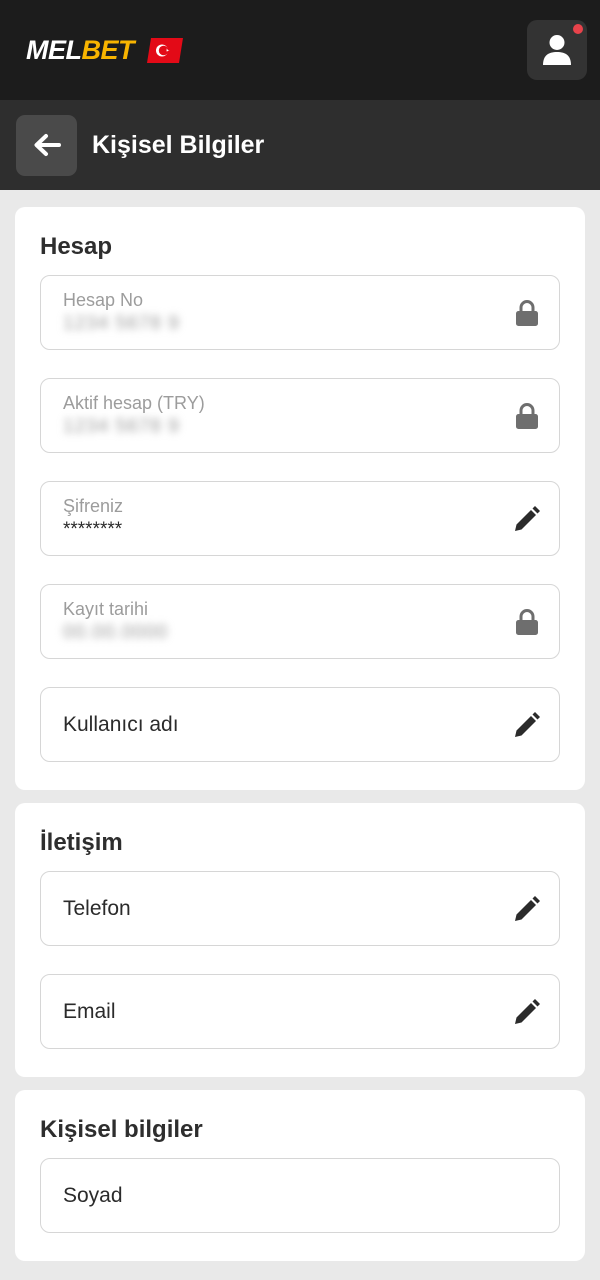 This screenshot has width=600, height=1280. I want to click on section-title: Kişisel bilgiler, so click(121, 1129).